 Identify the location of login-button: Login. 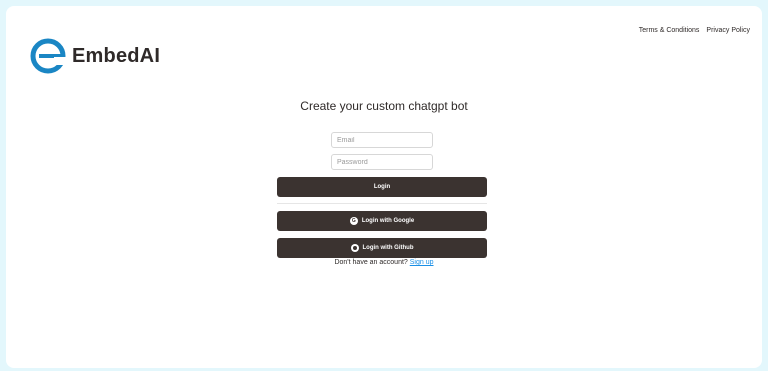
(382, 187).